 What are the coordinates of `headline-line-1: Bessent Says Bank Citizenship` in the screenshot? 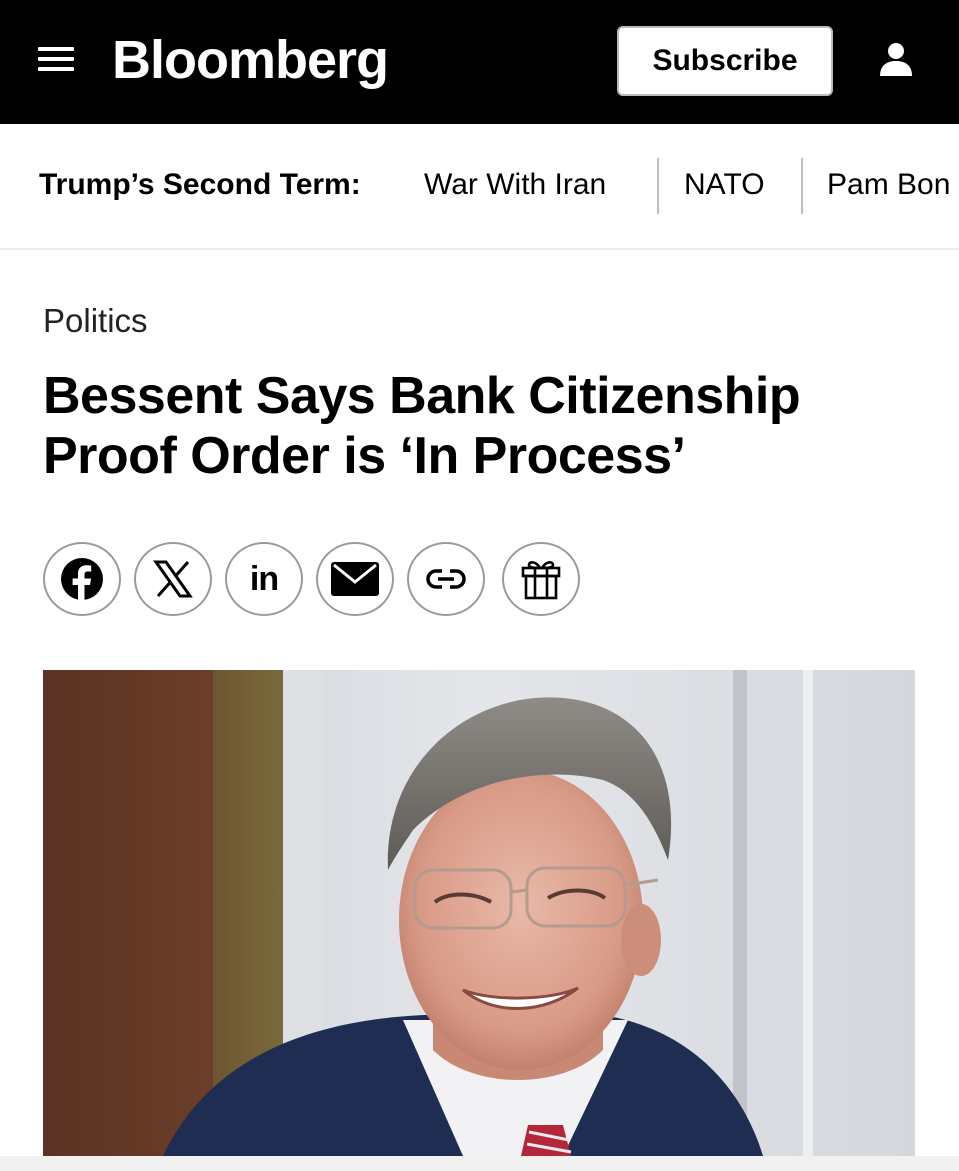 It's located at (422, 396).